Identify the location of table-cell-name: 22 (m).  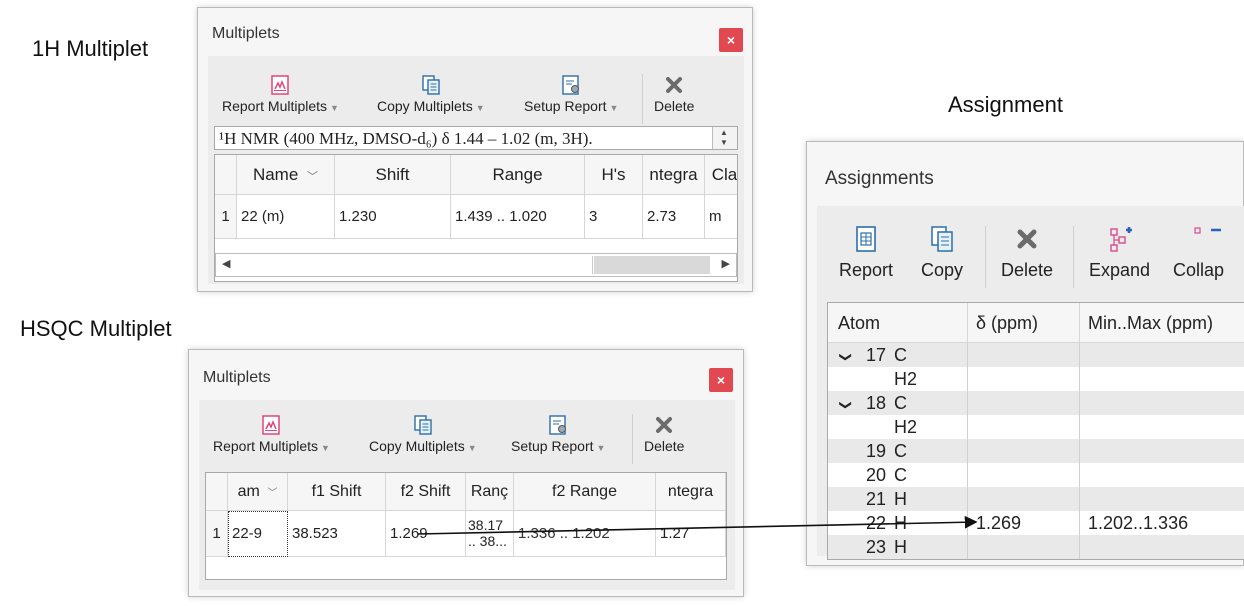
(286, 217).